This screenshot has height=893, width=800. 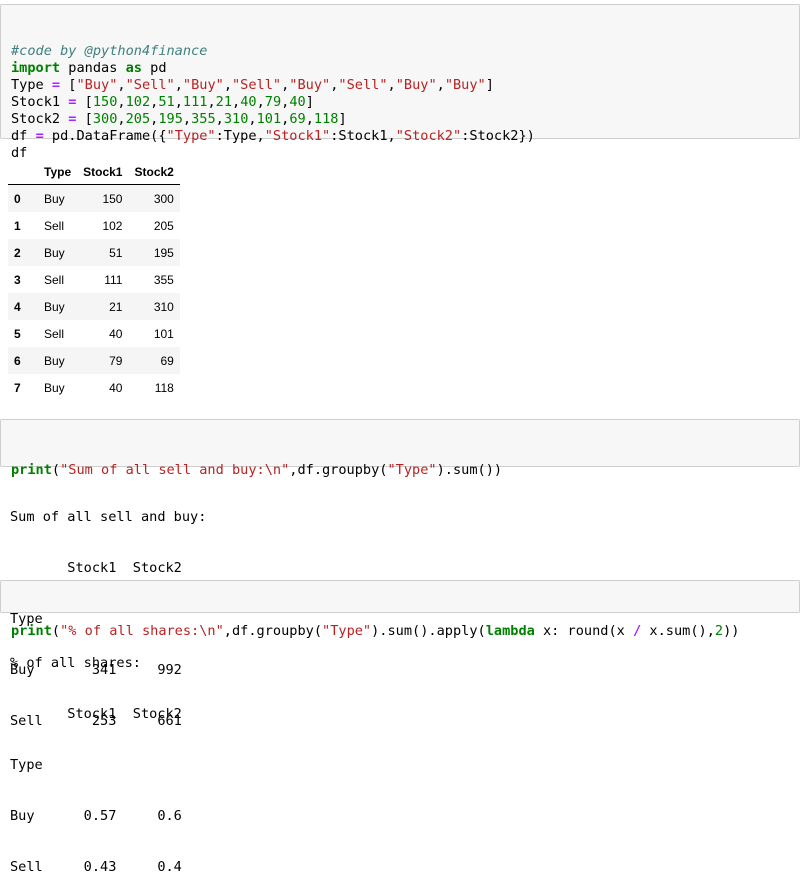 I want to click on cell-stock1: 79, so click(x=116, y=360).